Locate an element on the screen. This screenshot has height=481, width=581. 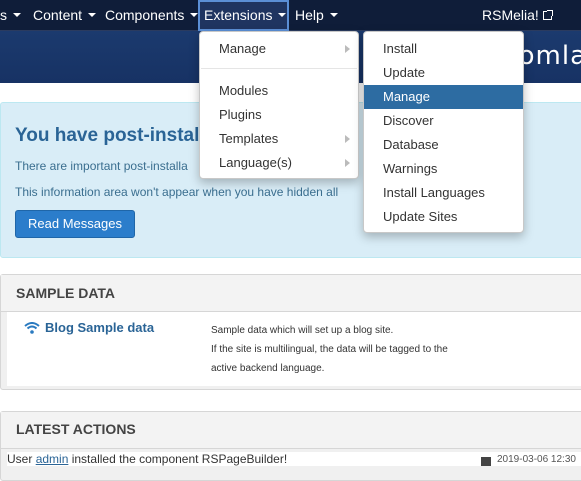
joomla-logo: omla is located at coordinates (549, 56).